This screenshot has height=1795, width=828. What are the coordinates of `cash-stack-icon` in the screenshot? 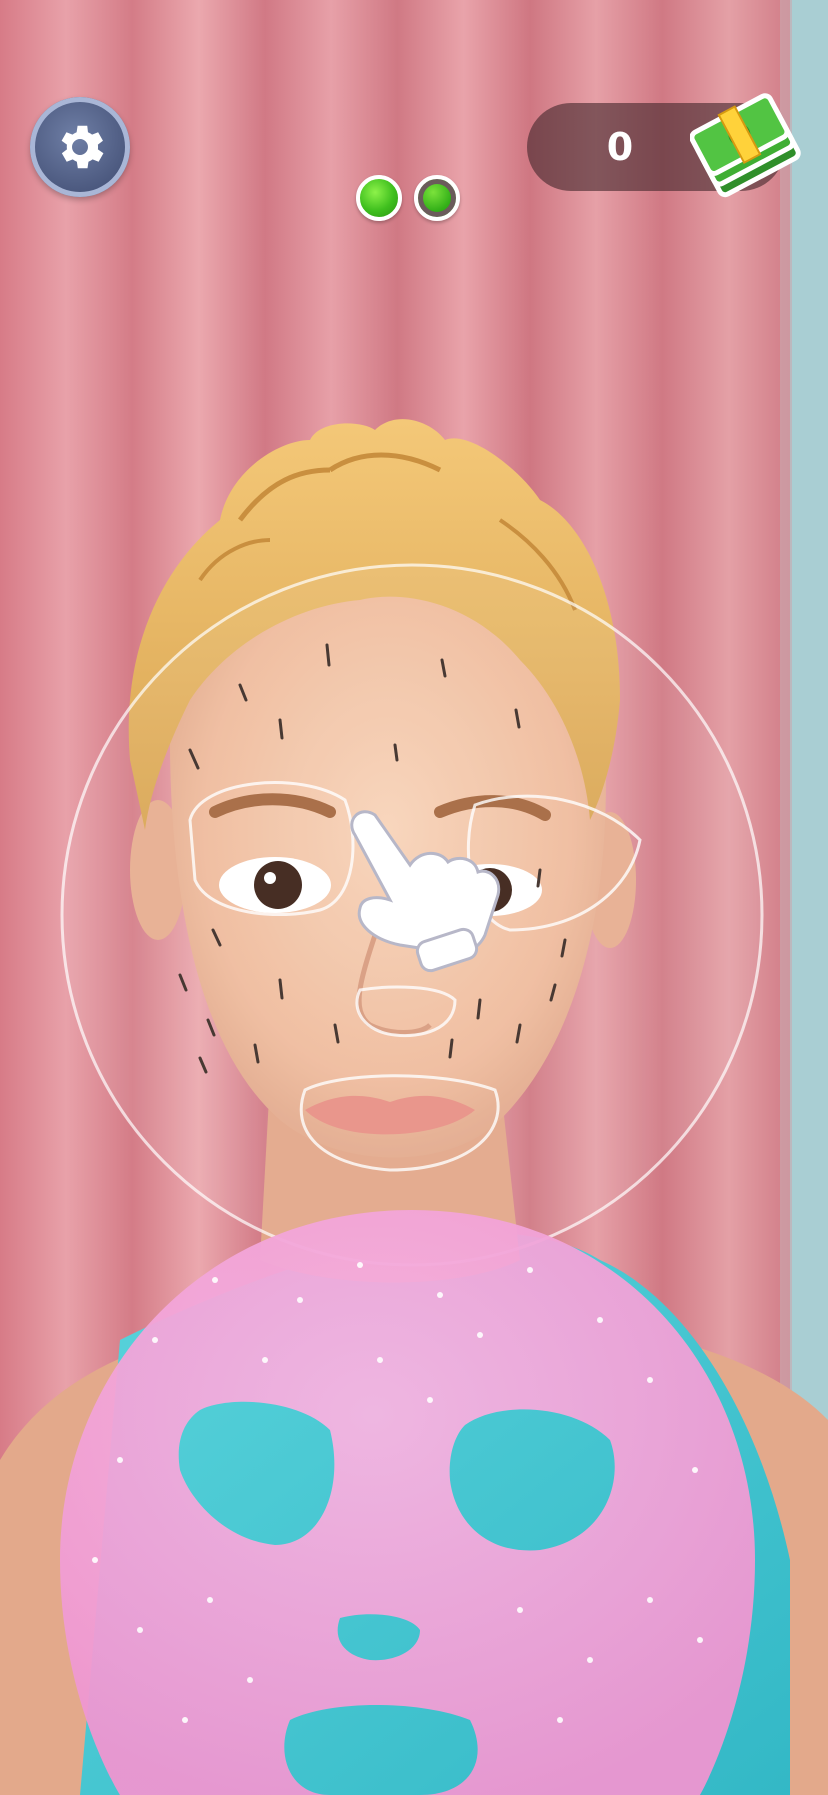 It's located at (745, 145).